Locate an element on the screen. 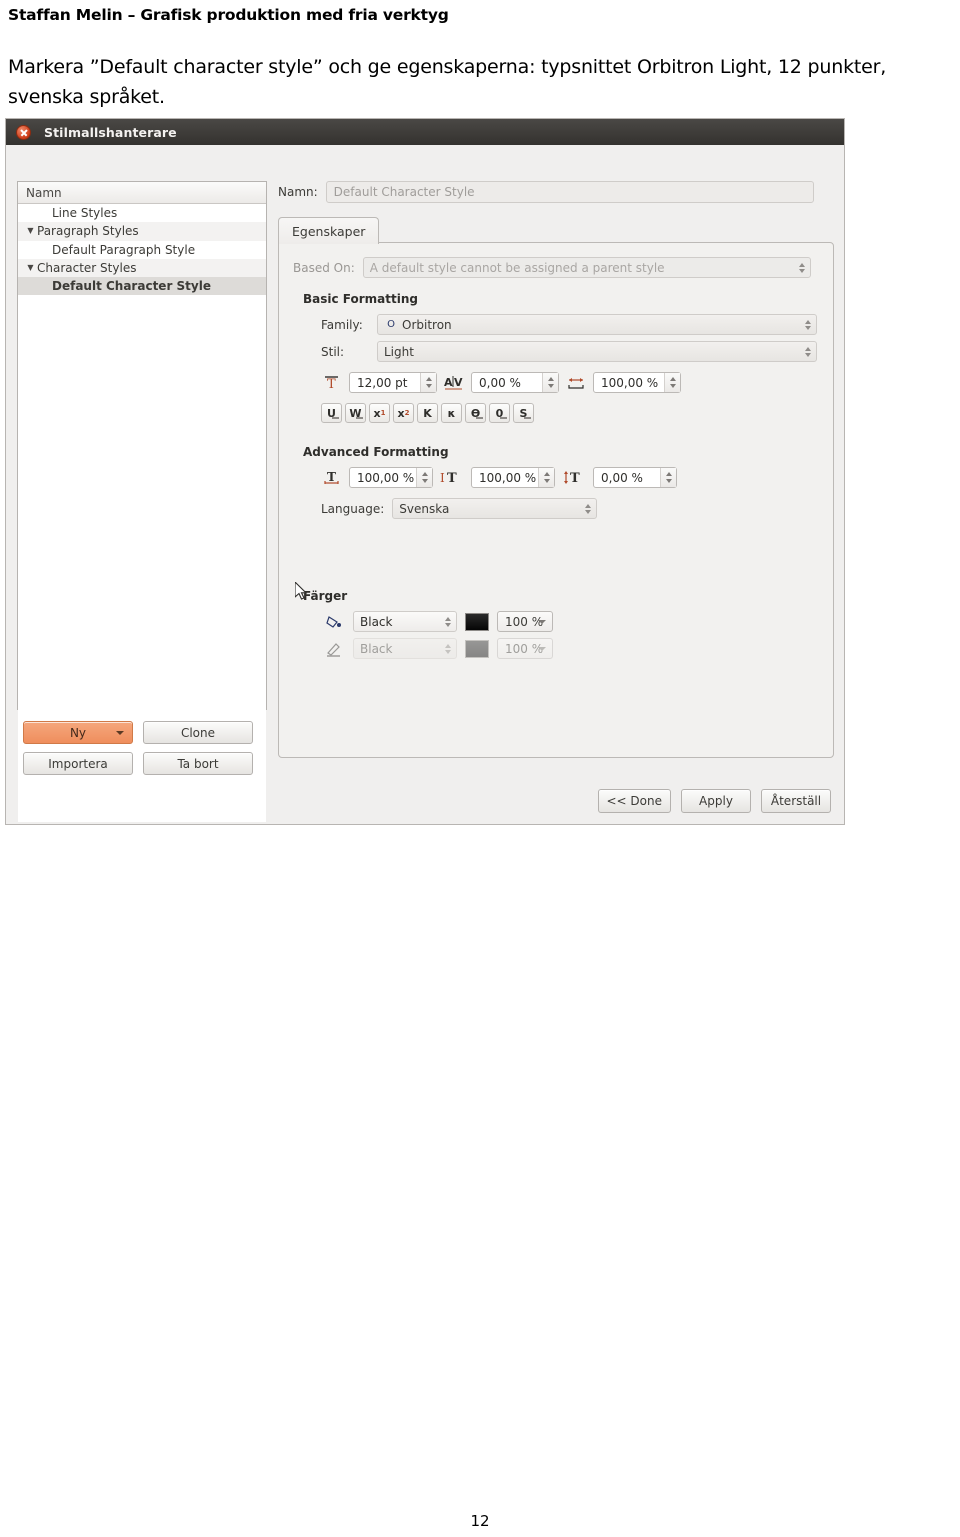 This screenshot has width=960, height=1537. font-preview-icon: O is located at coordinates (391, 324).